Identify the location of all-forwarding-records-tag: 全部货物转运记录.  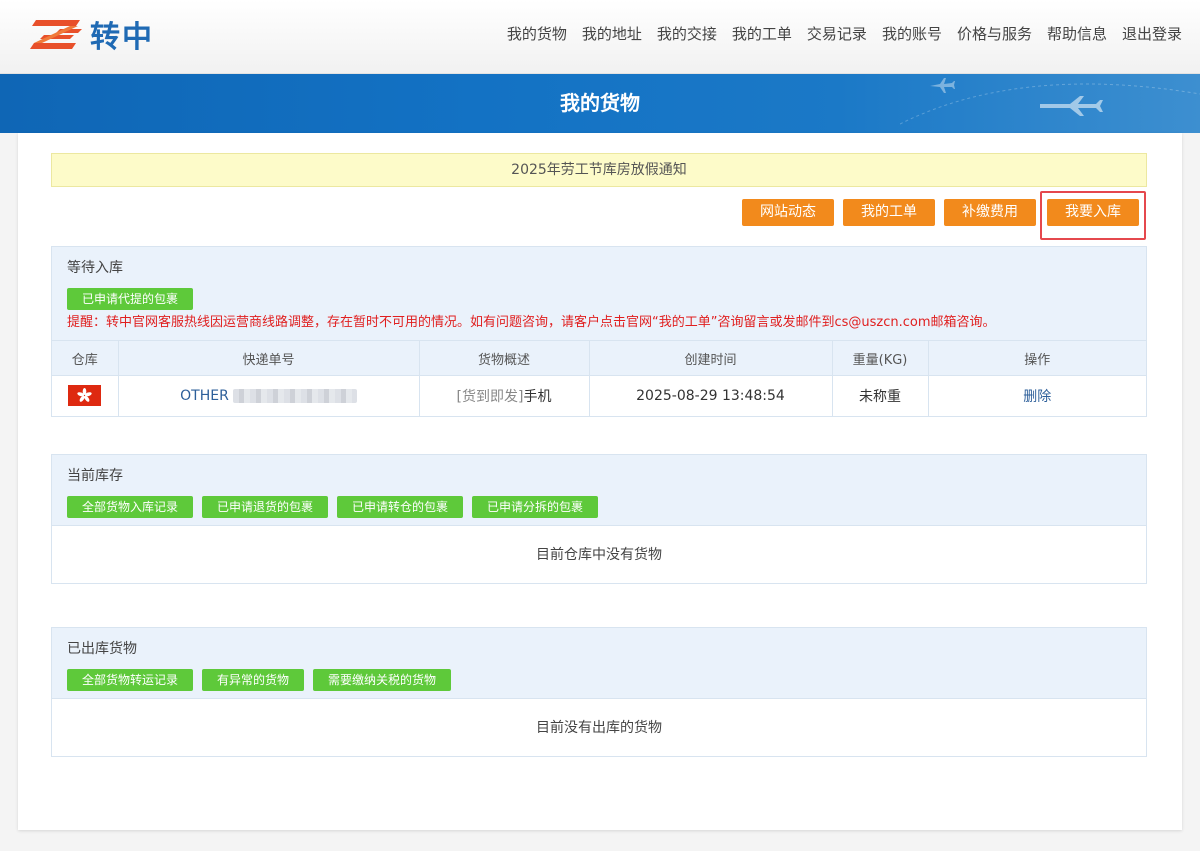
(130, 680).